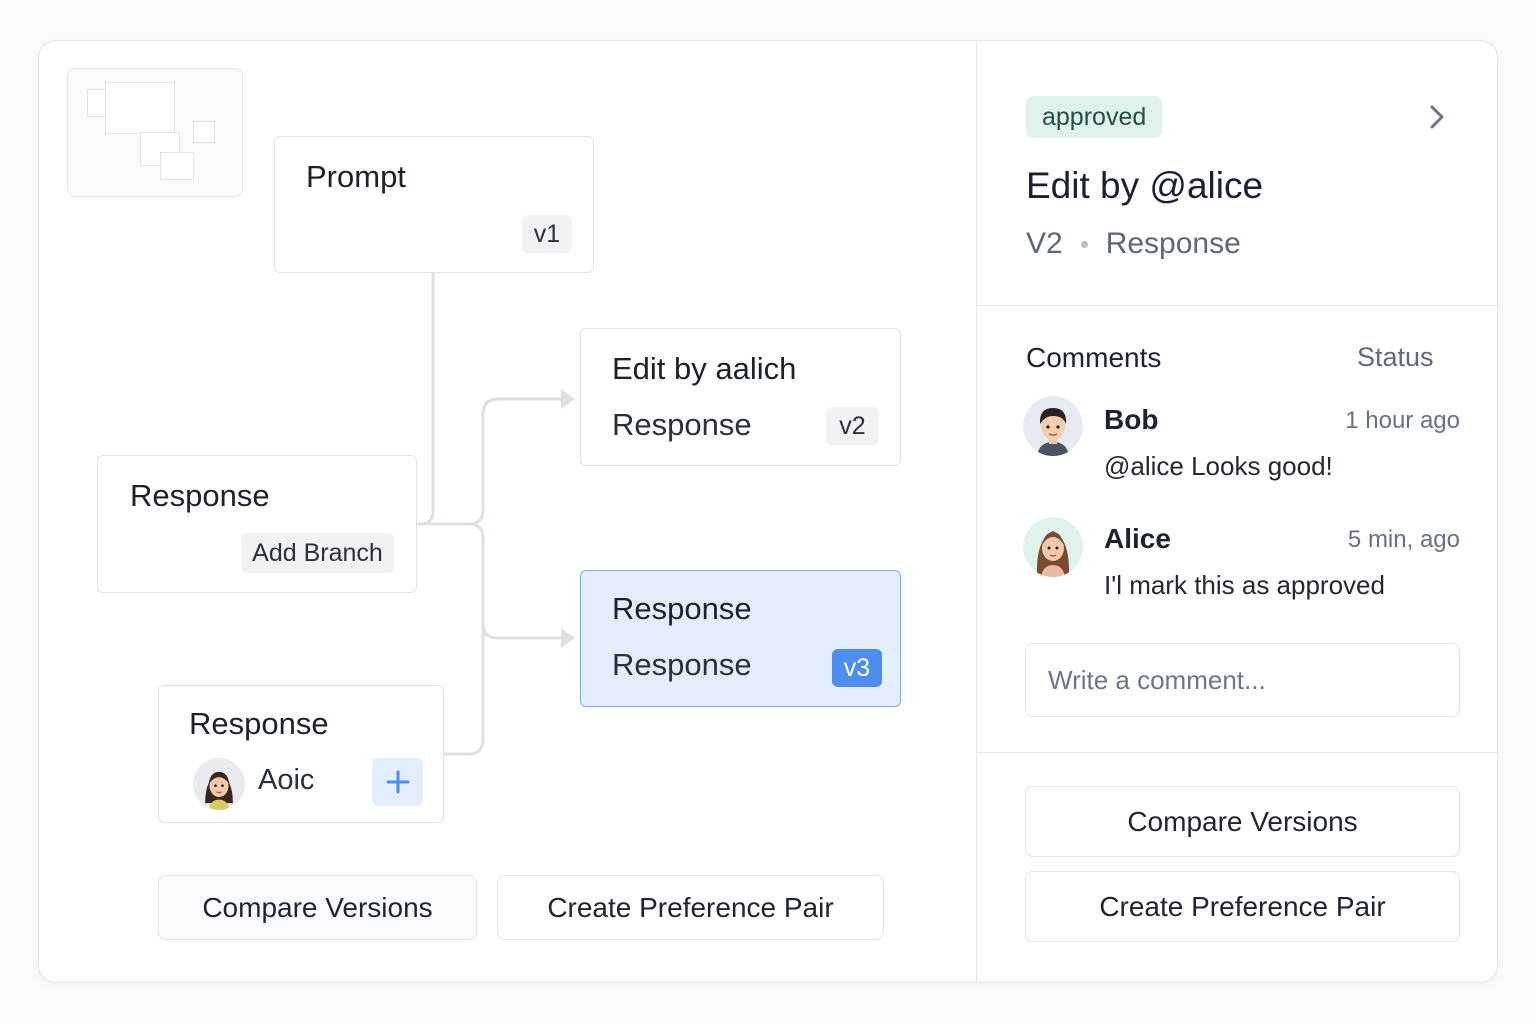  I want to click on chevron-right-icon, so click(1436, 117).